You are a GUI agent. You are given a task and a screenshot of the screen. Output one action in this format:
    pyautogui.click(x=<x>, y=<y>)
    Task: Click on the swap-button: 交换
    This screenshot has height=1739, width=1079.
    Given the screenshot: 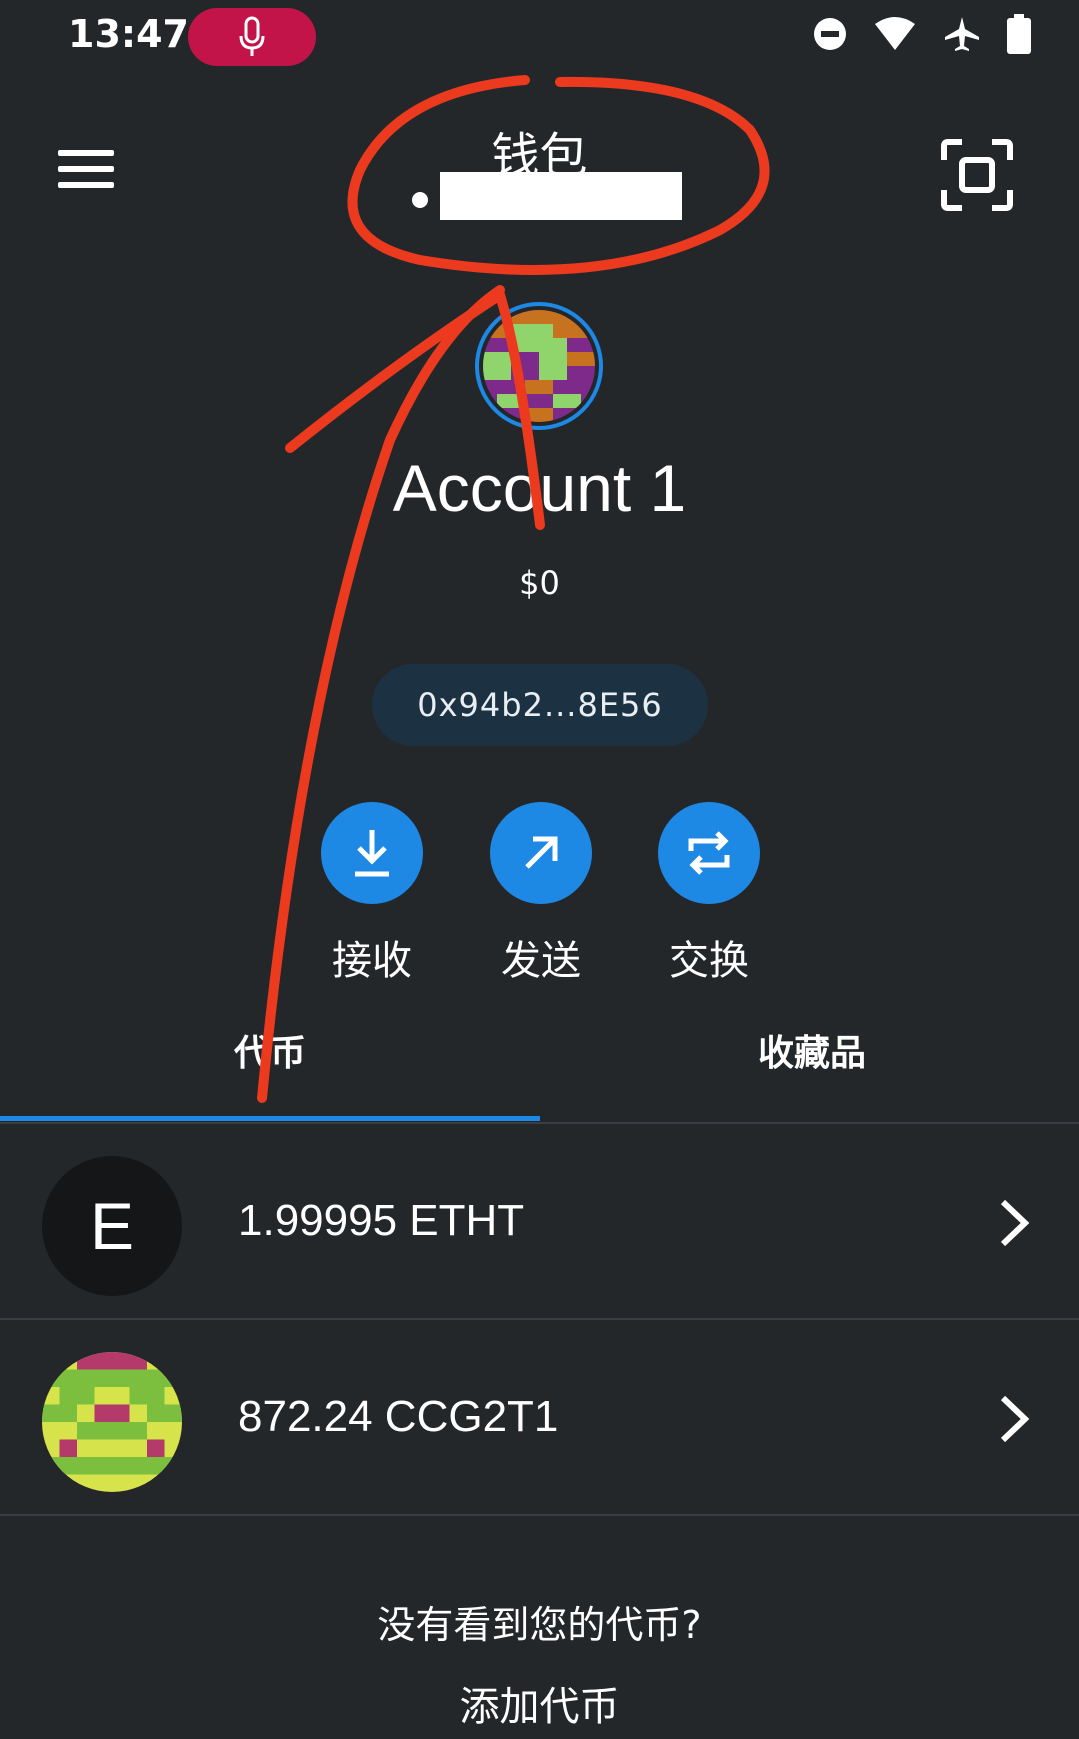 What is the action you would take?
    pyautogui.click(x=709, y=894)
    